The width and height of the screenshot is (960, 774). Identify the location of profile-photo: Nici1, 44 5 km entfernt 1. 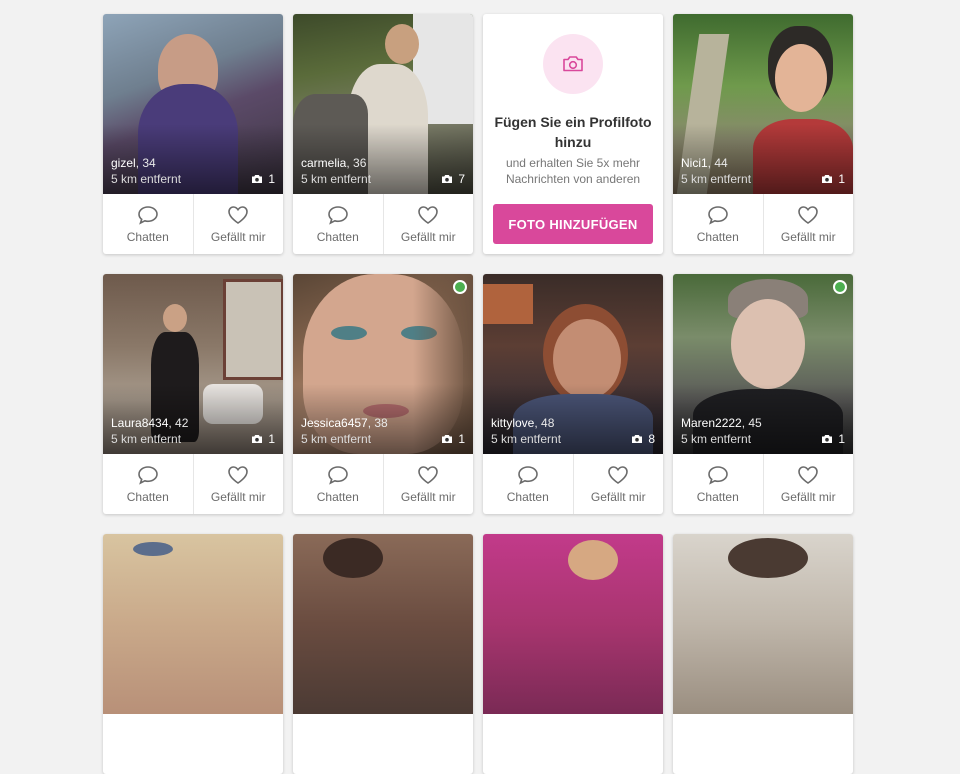
(763, 104).